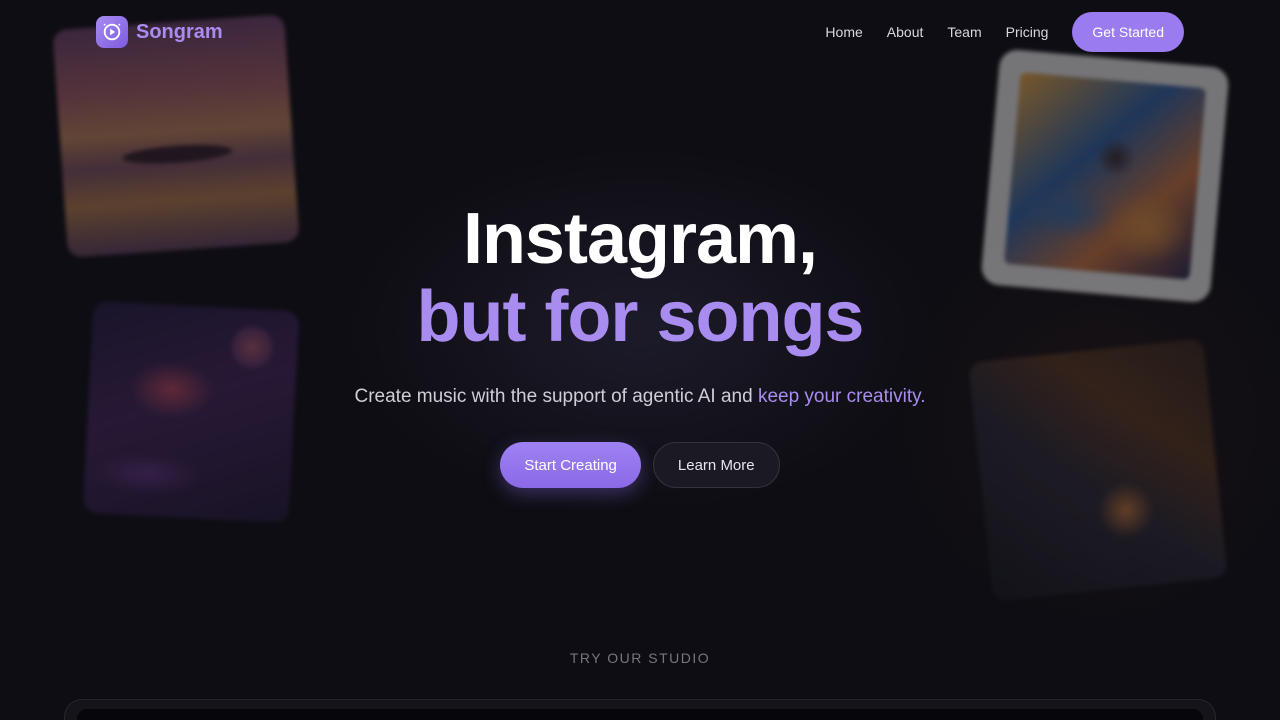  I want to click on start-creating-button: Start Creating, so click(570, 465).